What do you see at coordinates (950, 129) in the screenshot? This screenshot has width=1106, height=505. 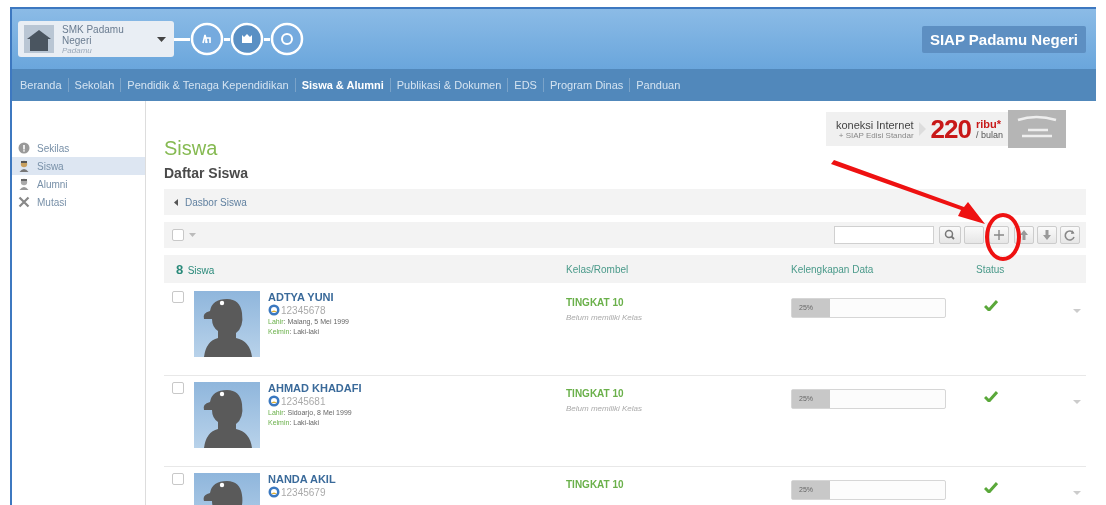 I see `ad-price: 220` at bounding box center [950, 129].